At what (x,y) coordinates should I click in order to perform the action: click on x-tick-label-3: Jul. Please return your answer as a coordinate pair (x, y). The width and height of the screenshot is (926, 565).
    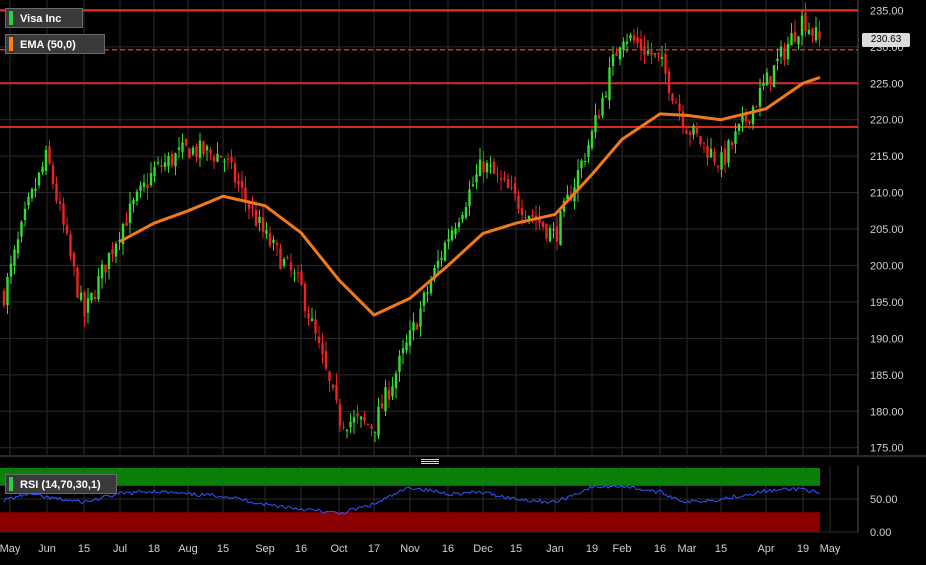
    Looking at the image, I should click on (120, 549).